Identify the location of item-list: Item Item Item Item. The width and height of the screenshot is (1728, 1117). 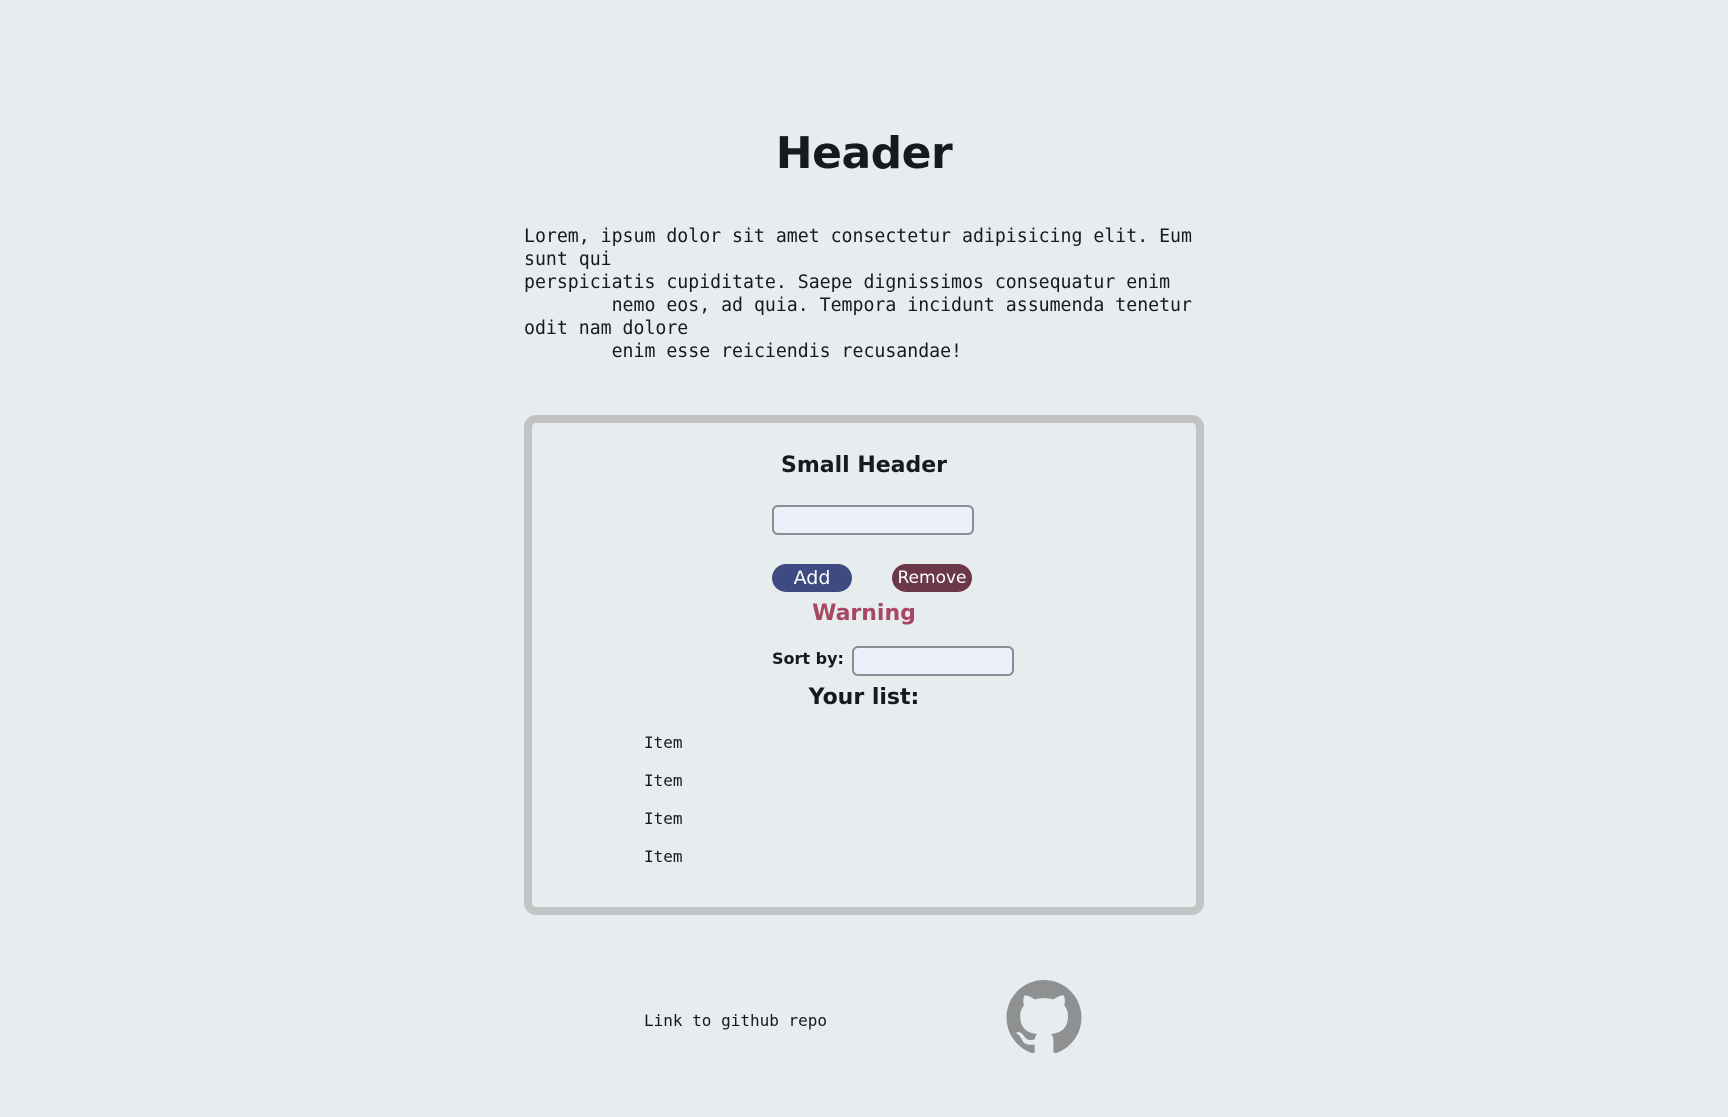
(663, 809).